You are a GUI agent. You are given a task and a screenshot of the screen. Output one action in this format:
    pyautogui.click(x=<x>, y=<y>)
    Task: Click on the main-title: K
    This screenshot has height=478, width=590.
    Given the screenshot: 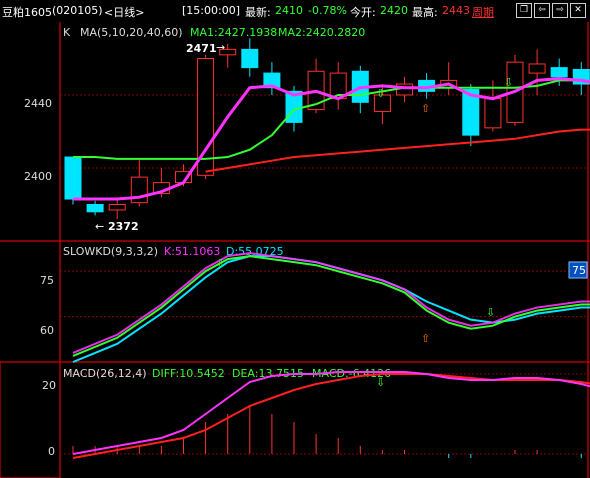 What is the action you would take?
    pyautogui.click(x=67, y=32)
    